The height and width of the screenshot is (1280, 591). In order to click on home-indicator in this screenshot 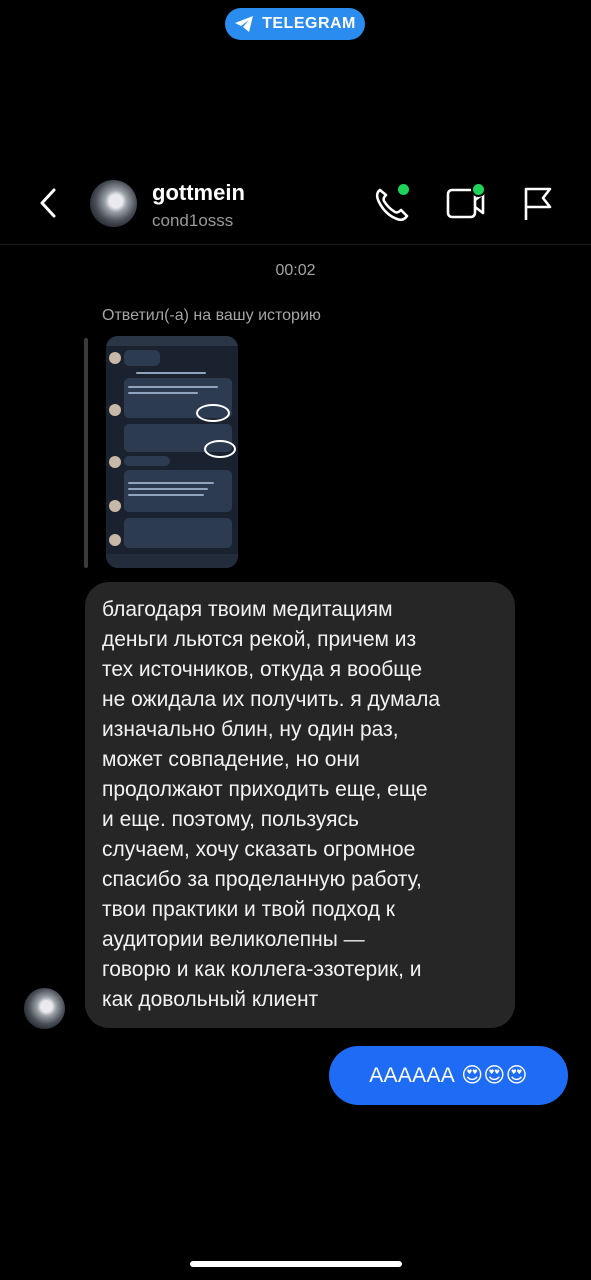, I will do `click(296, 1264)`.